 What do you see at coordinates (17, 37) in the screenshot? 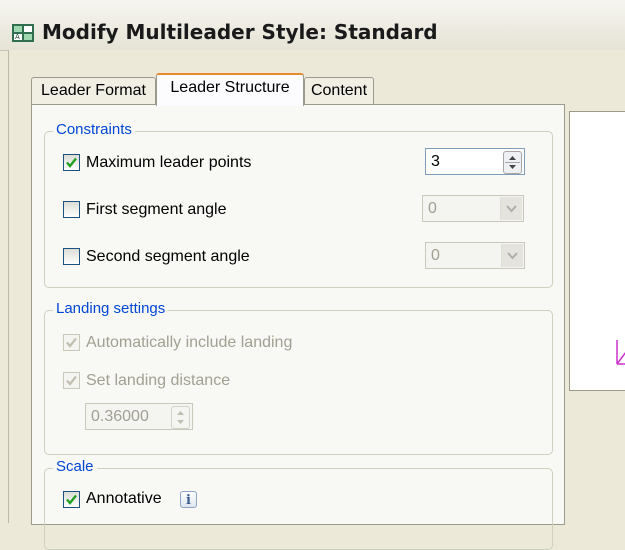
I see `svg-text: A` at bounding box center [17, 37].